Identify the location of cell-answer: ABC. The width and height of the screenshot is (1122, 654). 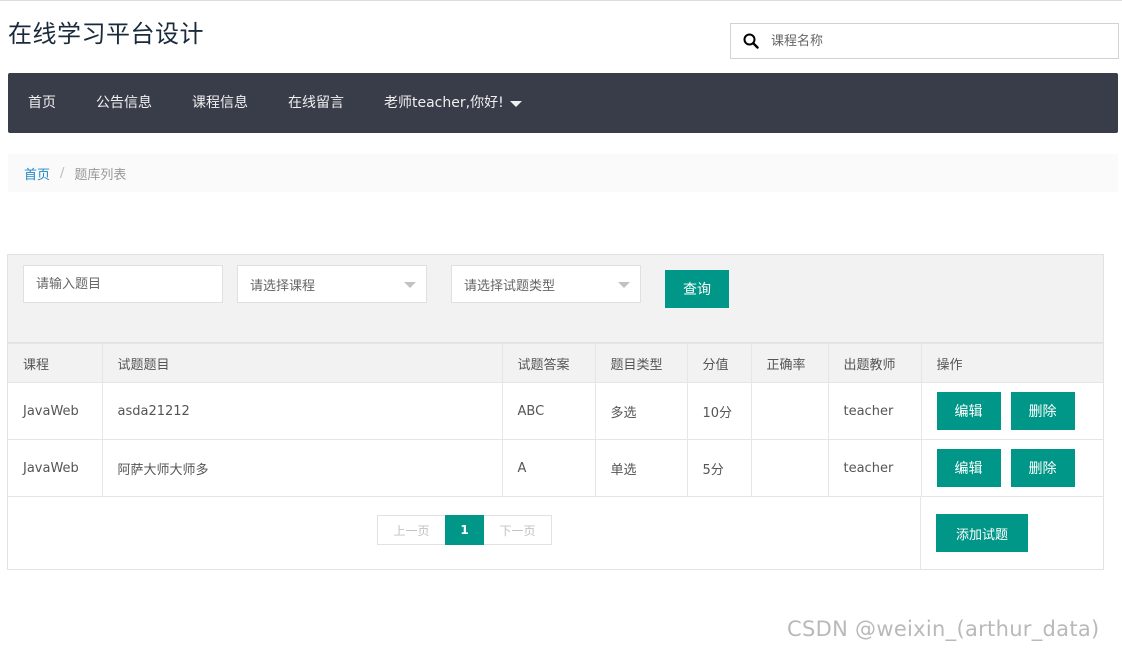
(548, 411).